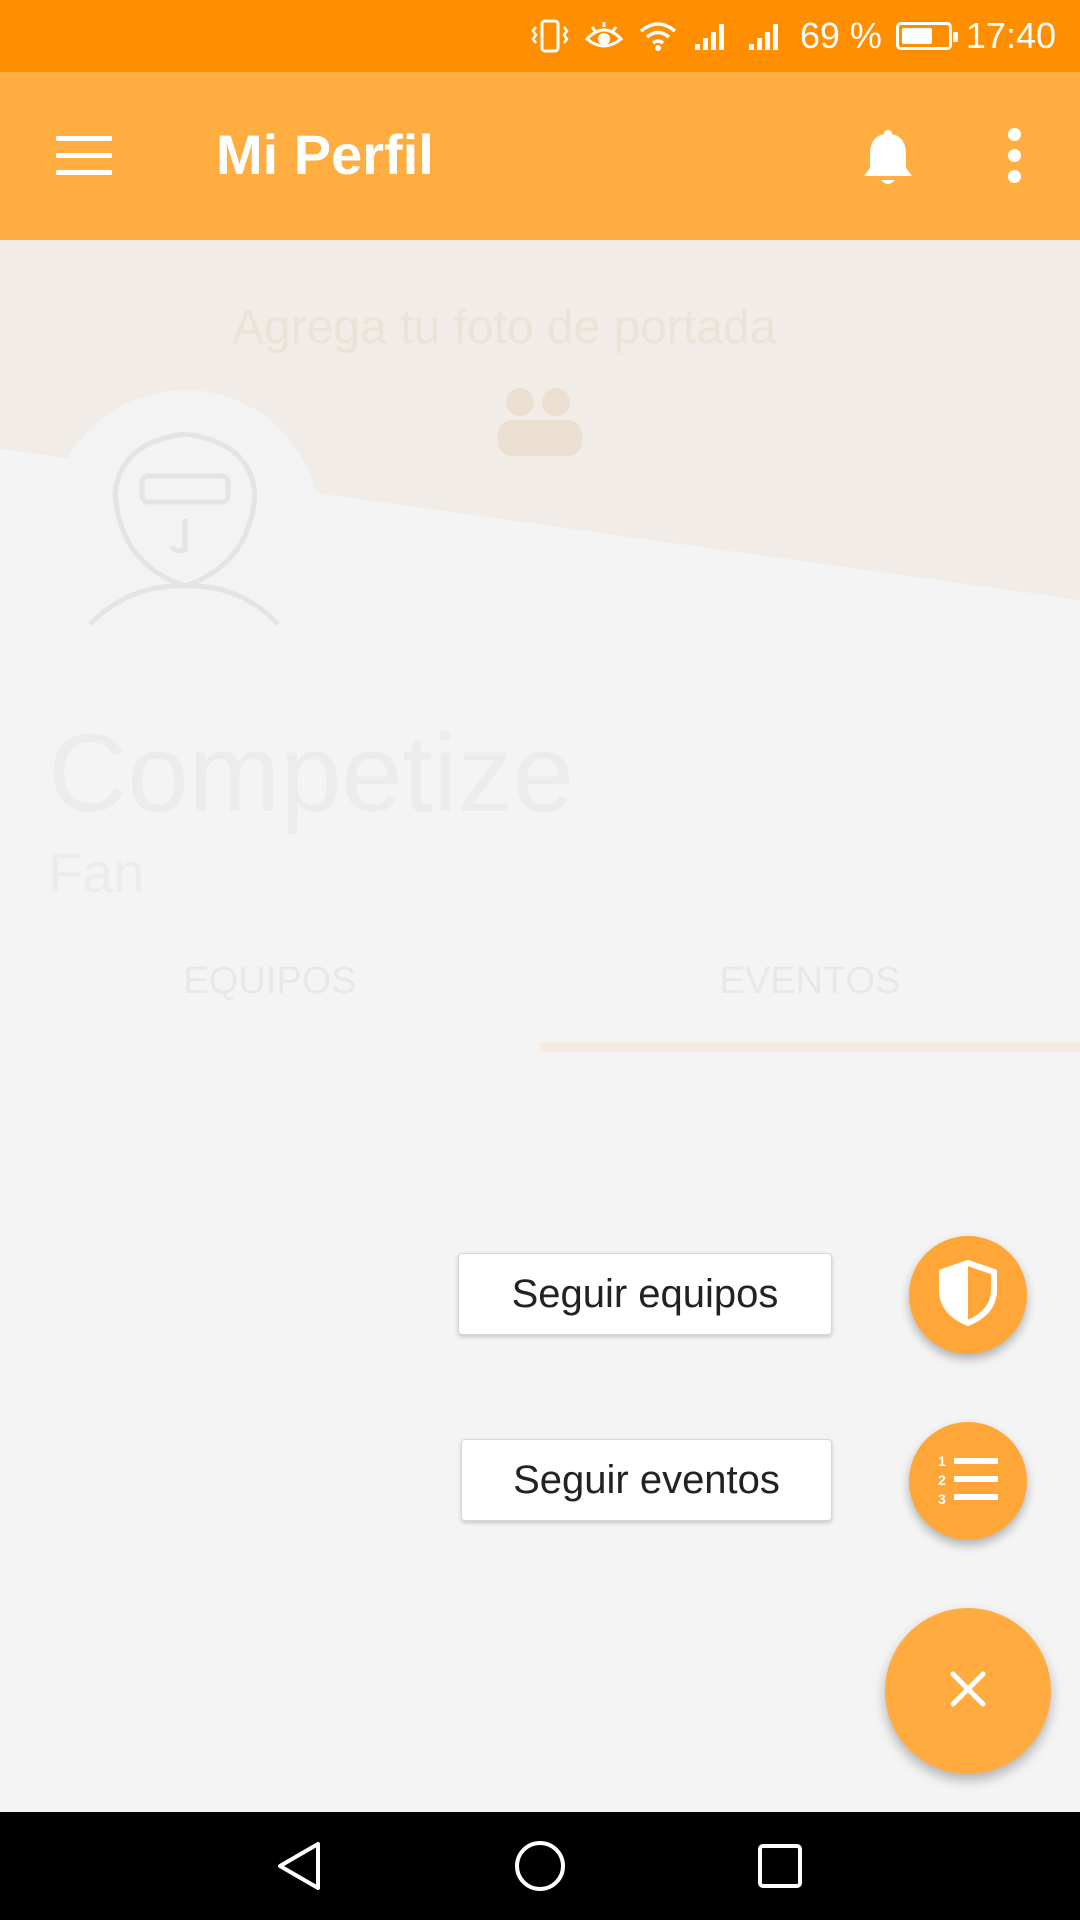 The image size is (1080, 1920). I want to click on battery-icon, so click(926, 36).